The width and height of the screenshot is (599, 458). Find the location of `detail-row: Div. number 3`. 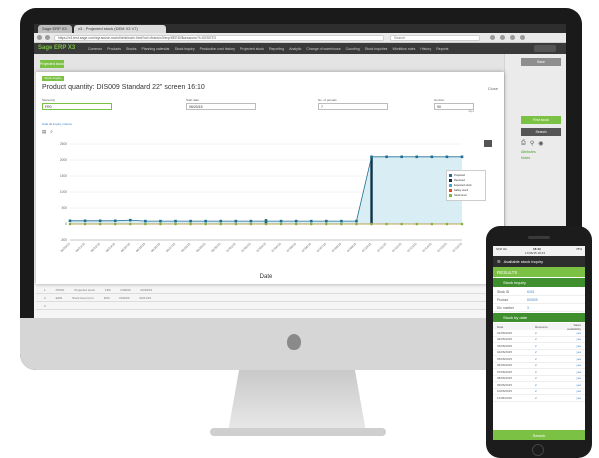

detail-row: Div. number 3 is located at coordinates (539, 308).